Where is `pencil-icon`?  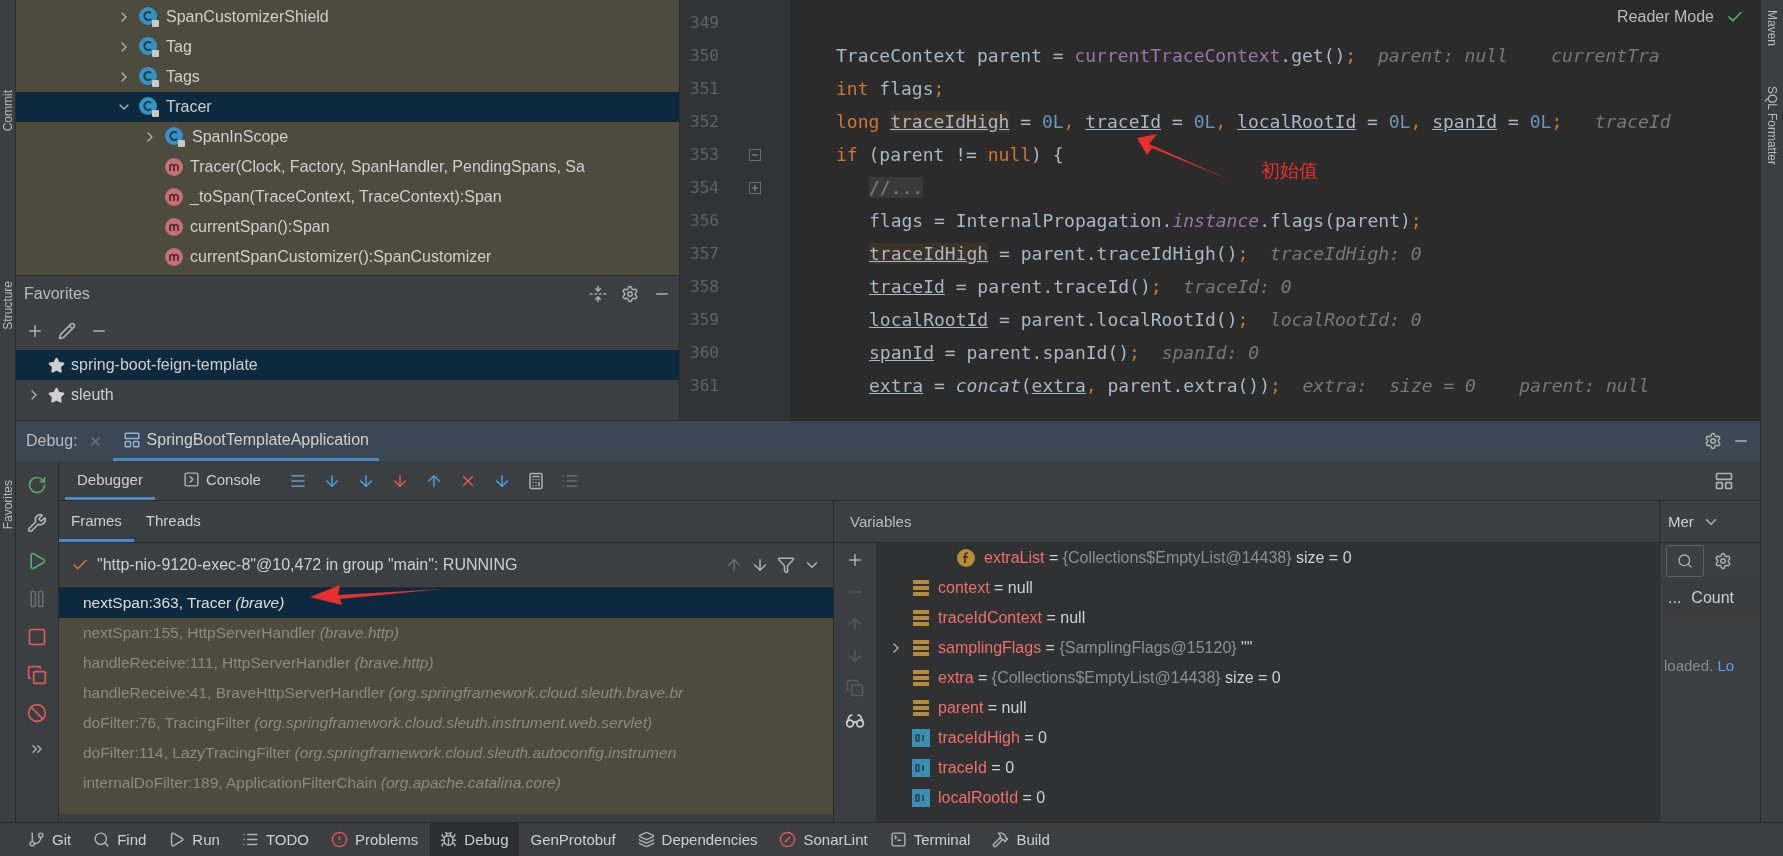
pencil-icon is located at coordinates (67, 331).